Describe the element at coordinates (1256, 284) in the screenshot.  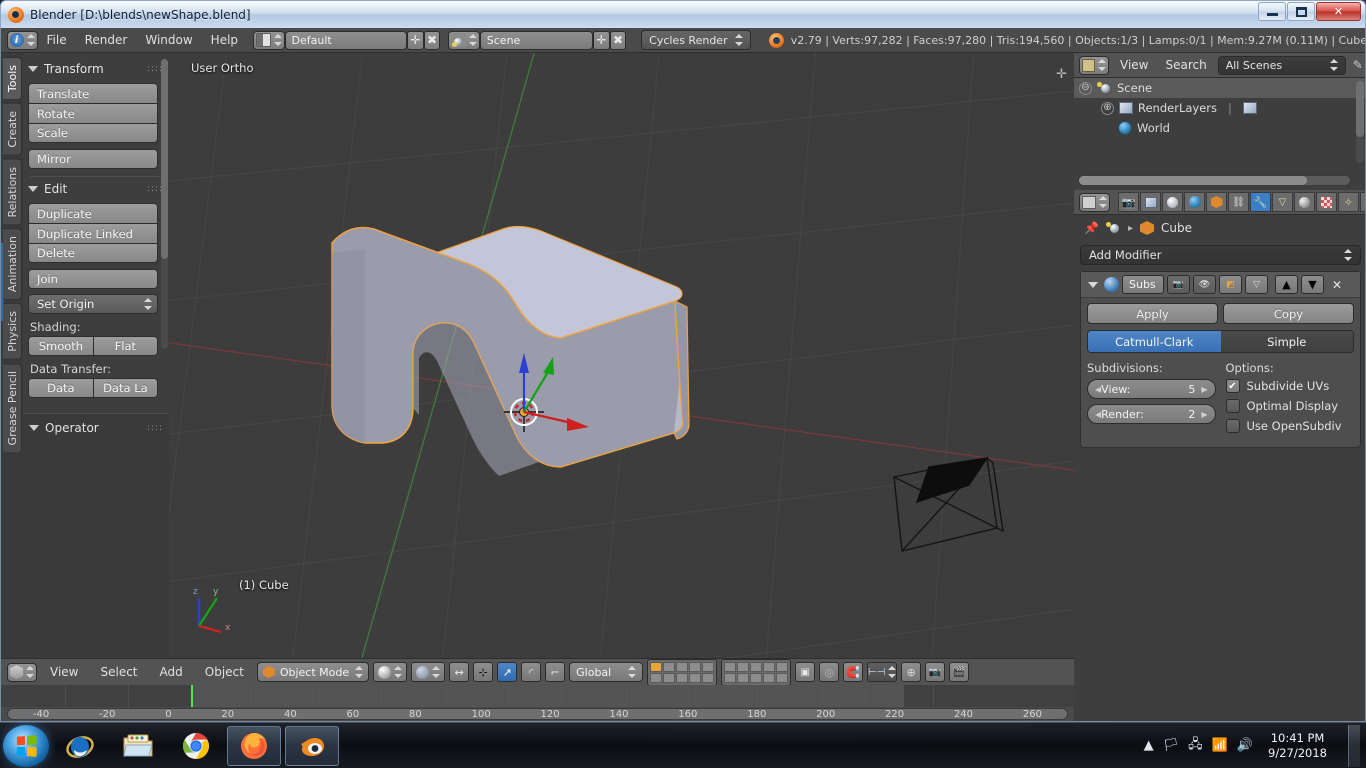
I see `on-cage-toggle-button: ▽` at that location.